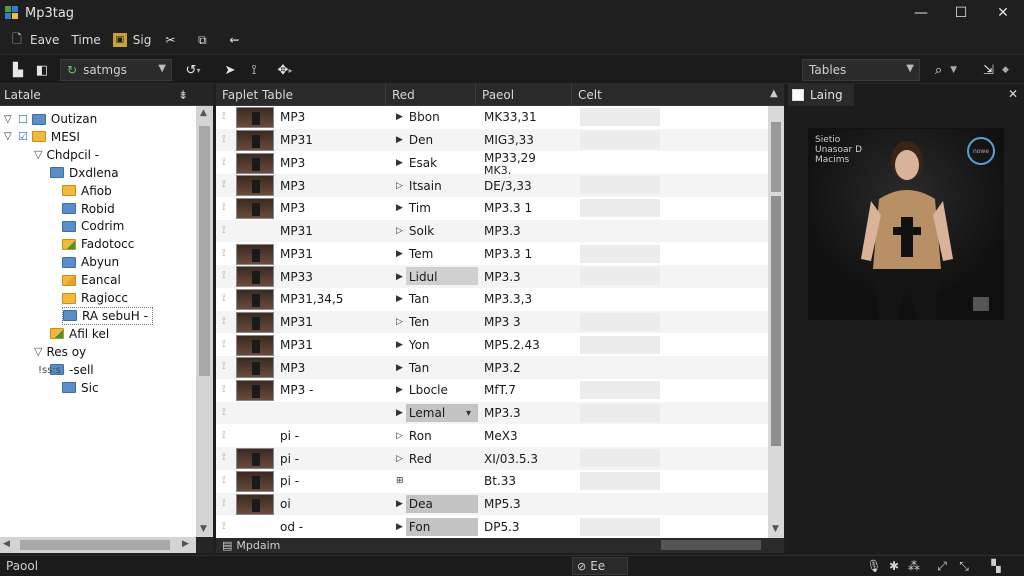 The width and height of the screenshot is (1024, 576). Describe the element at coordinates (98, 244) in the screenshot. I see `tree-item: Fadotocc` at that location.